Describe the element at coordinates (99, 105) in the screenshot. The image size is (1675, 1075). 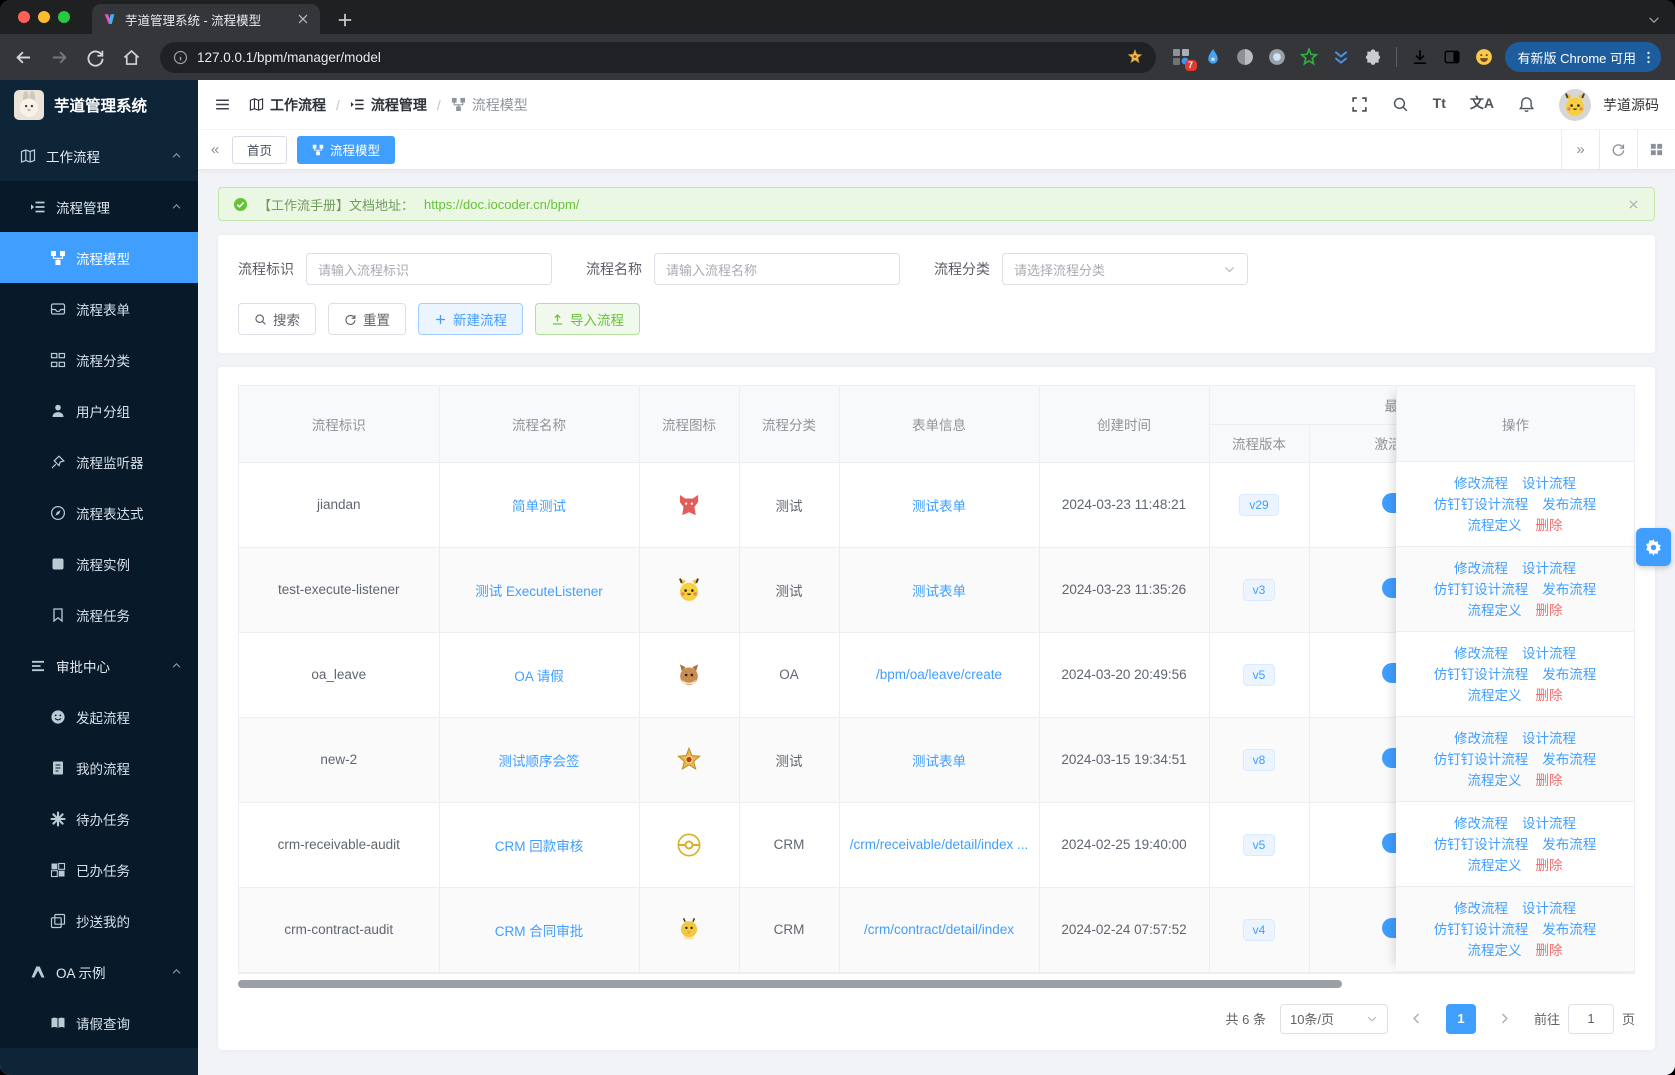
I see `sidebar-logo: 芋道管理系统` at that location.